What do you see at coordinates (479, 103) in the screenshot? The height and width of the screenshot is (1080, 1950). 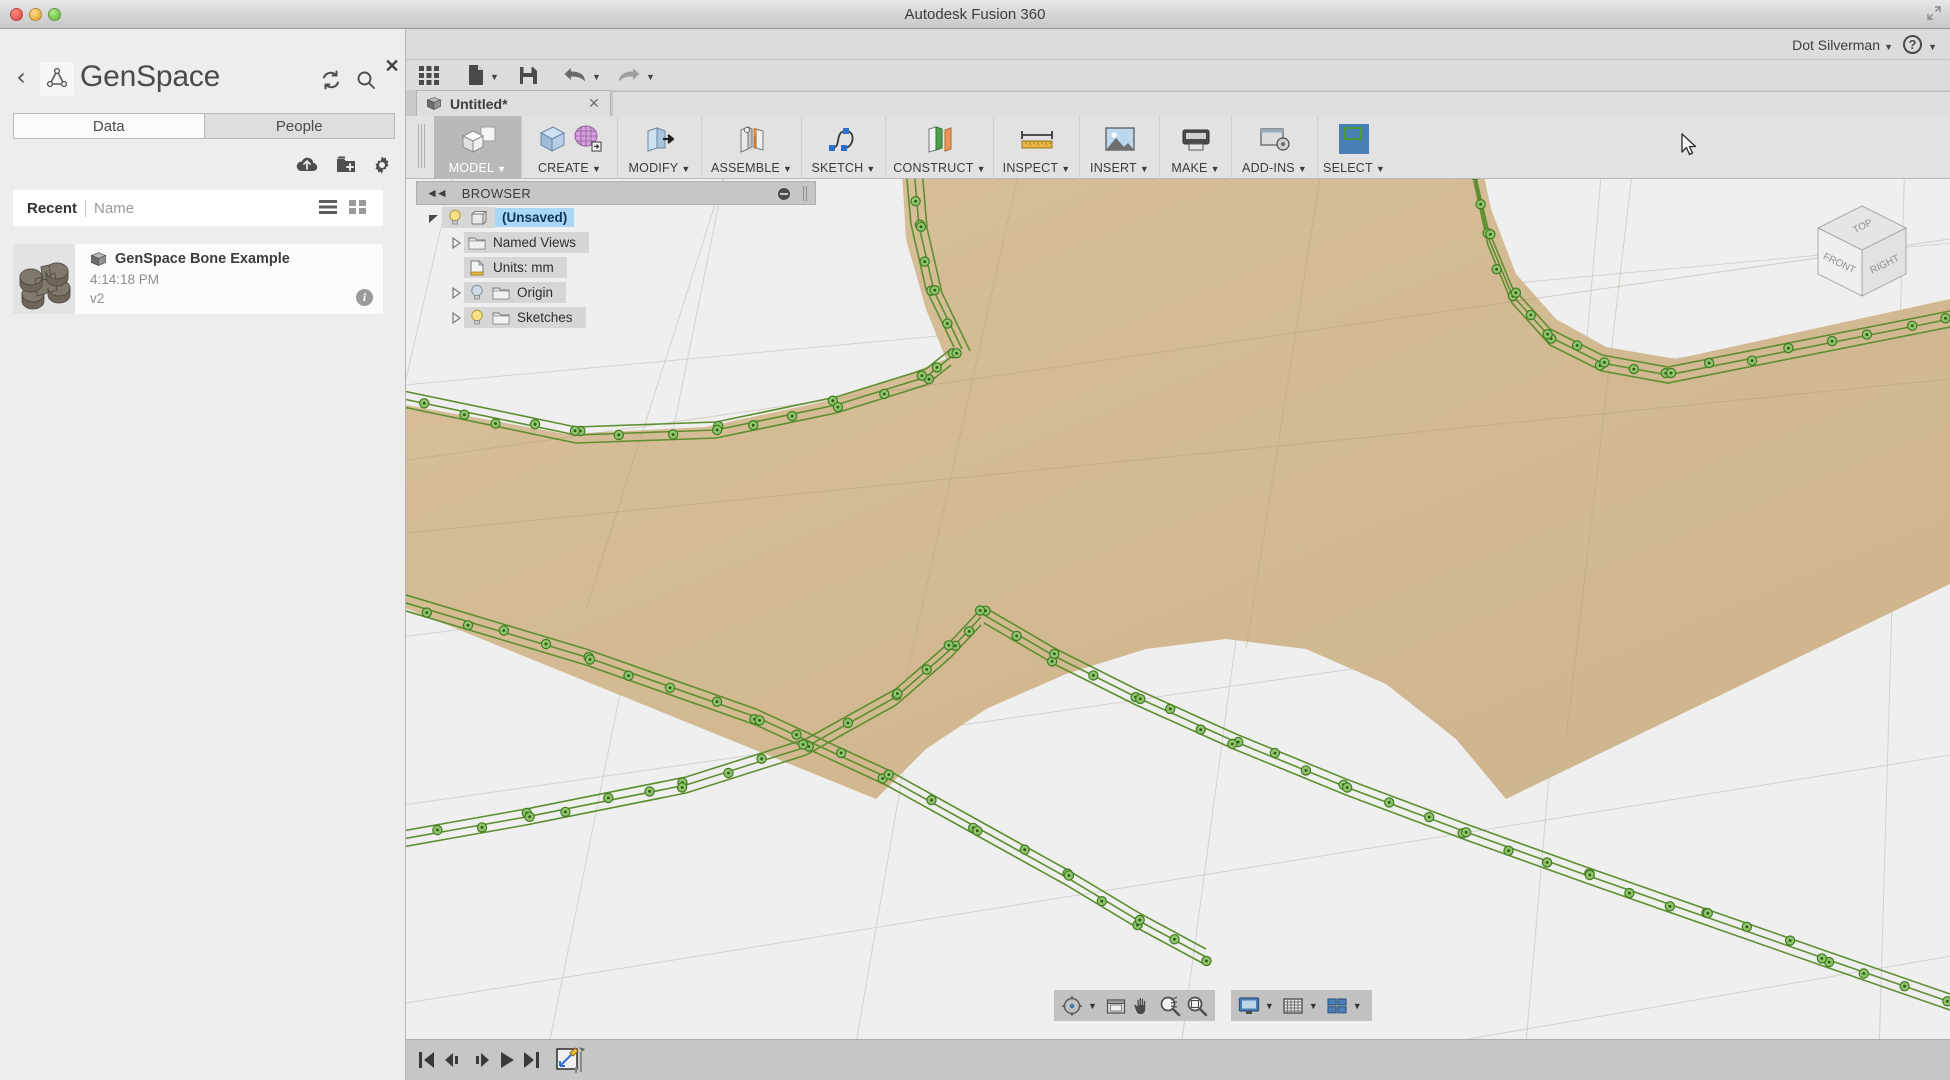 I see `document-tab-label: Untitled*` at bounding box center [479, 103].